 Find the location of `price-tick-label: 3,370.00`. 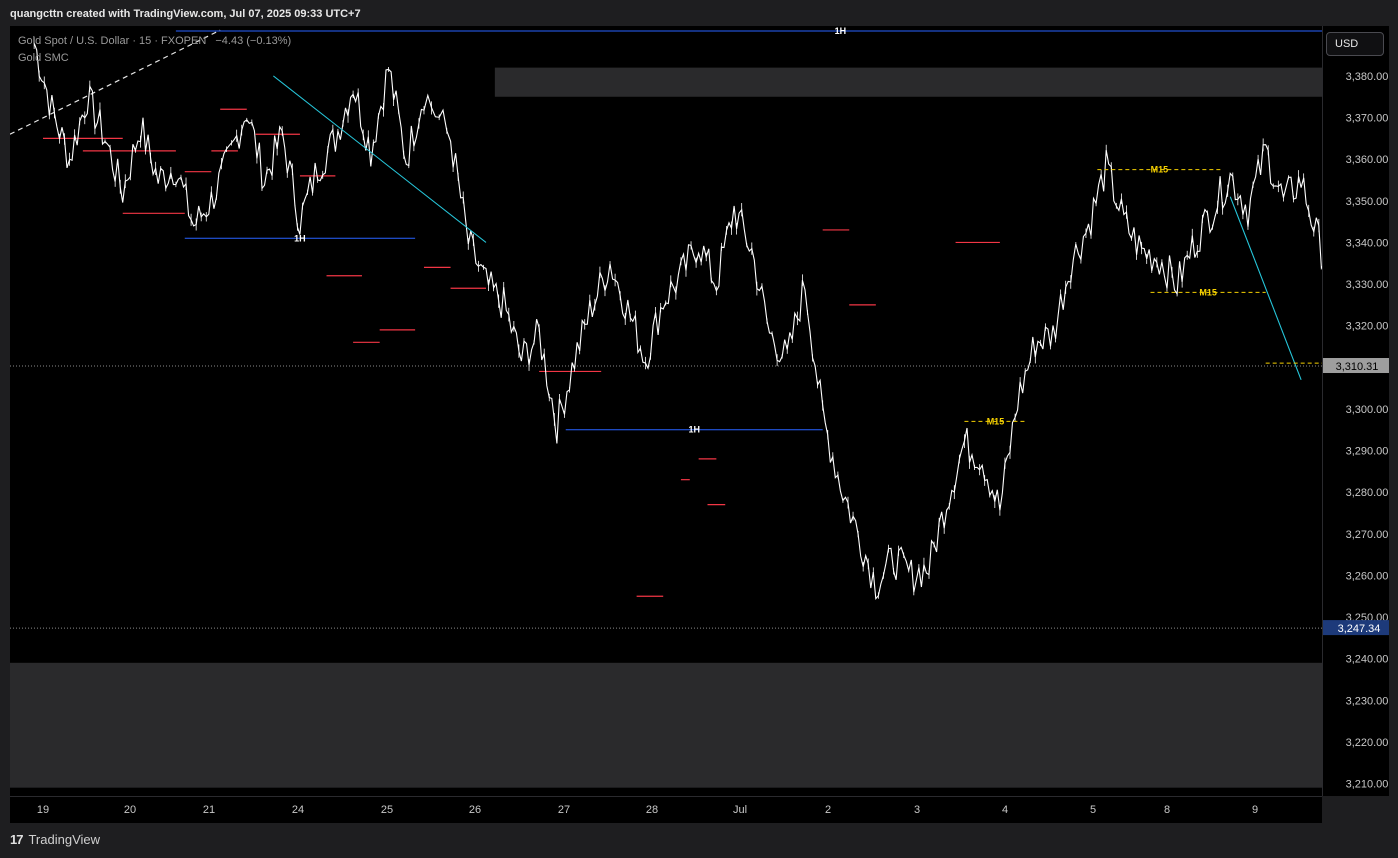

price-tick-label: 3,370.00 is located at coordinates (1367, 119).